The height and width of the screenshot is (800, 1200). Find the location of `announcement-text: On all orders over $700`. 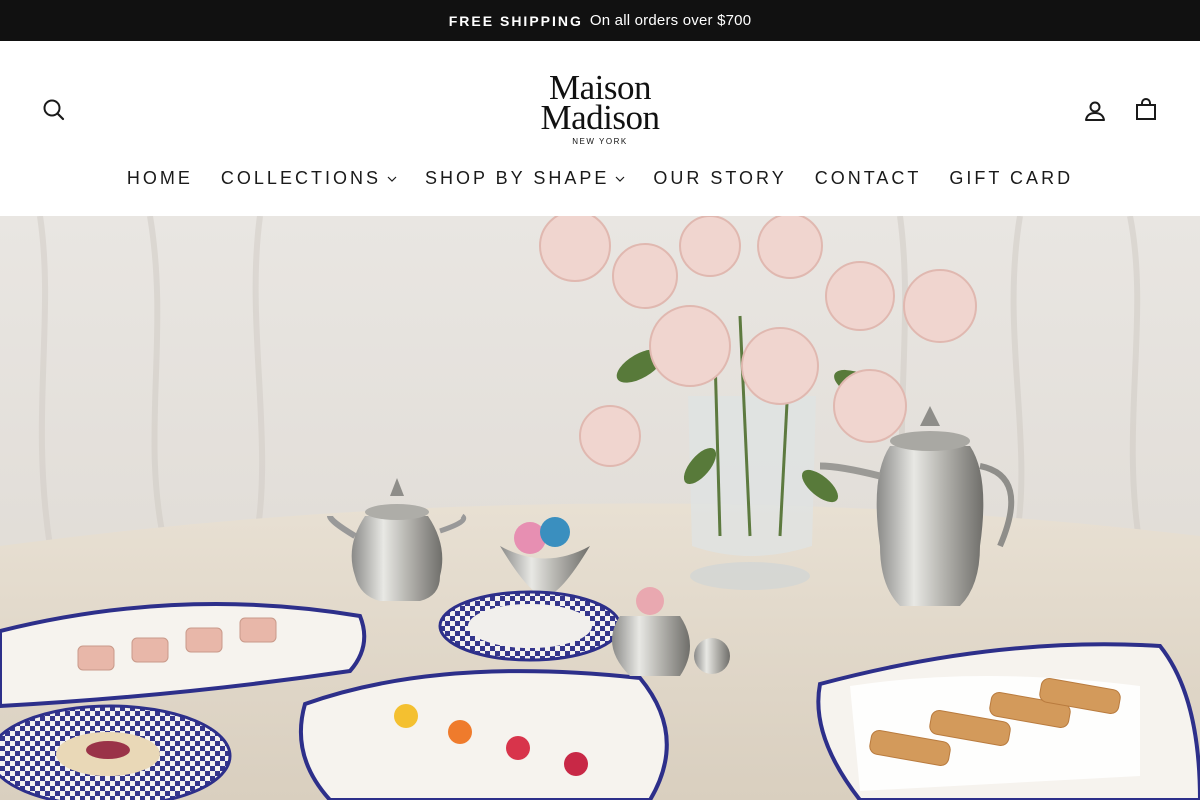

announcement-text: On all orders over $700 is located at coordinates (670, 20).